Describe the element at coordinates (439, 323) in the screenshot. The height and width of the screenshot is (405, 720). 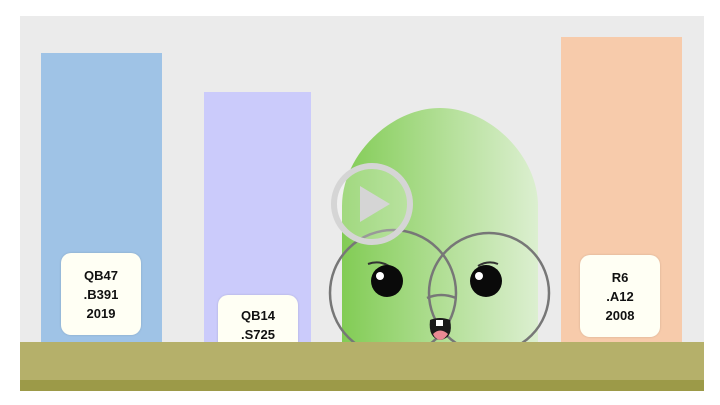
I see `tooth` at that location.